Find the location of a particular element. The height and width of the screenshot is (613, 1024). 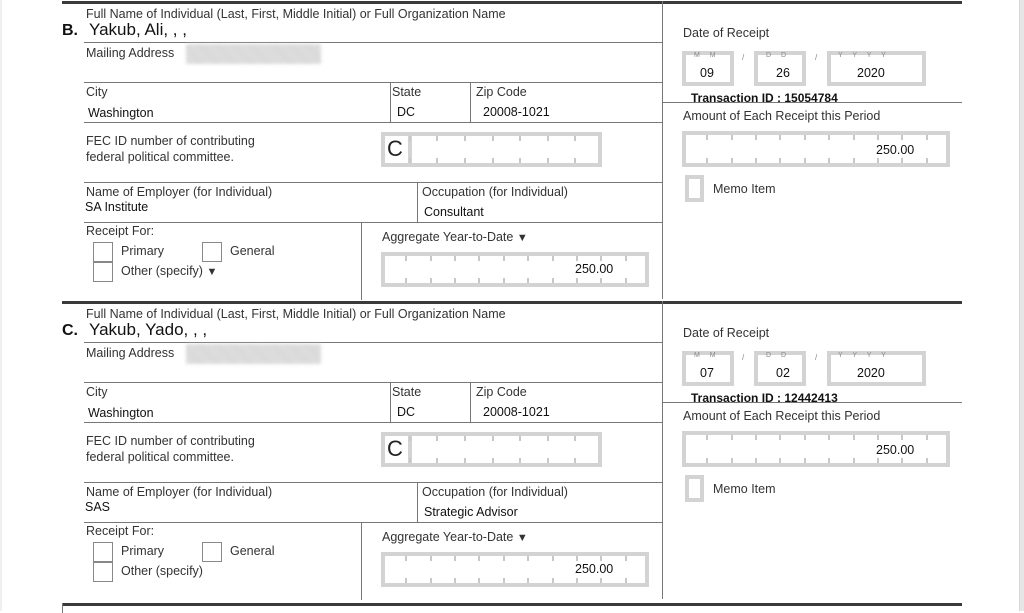

other-label: Other (specify) is located at coordinates (162, 571).